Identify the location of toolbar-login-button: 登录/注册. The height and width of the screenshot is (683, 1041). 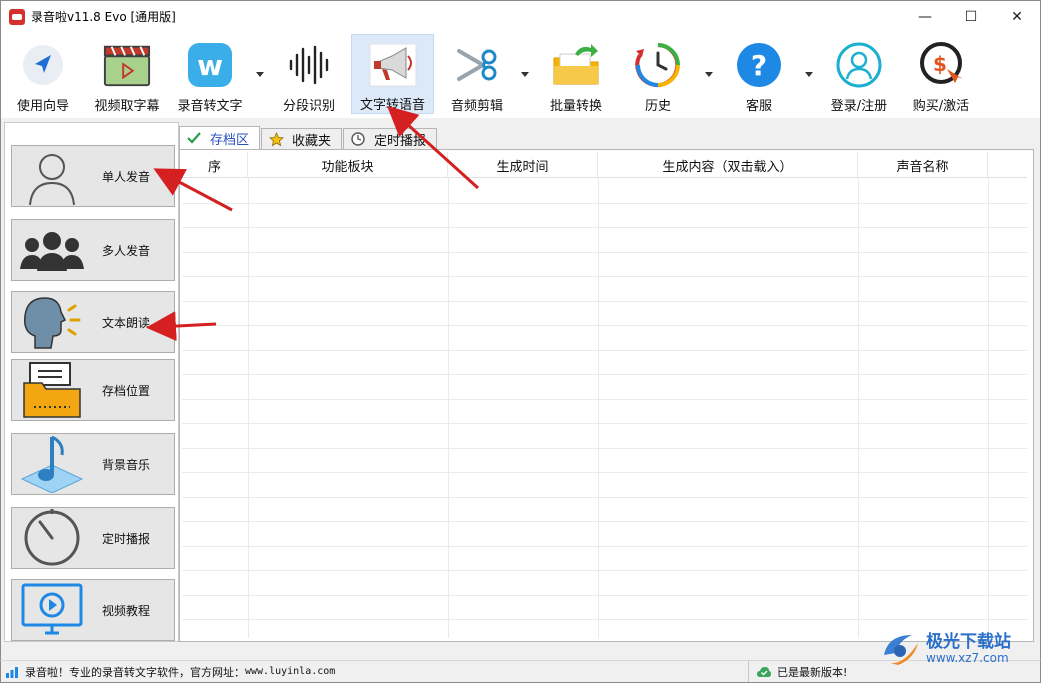
(859, 74).